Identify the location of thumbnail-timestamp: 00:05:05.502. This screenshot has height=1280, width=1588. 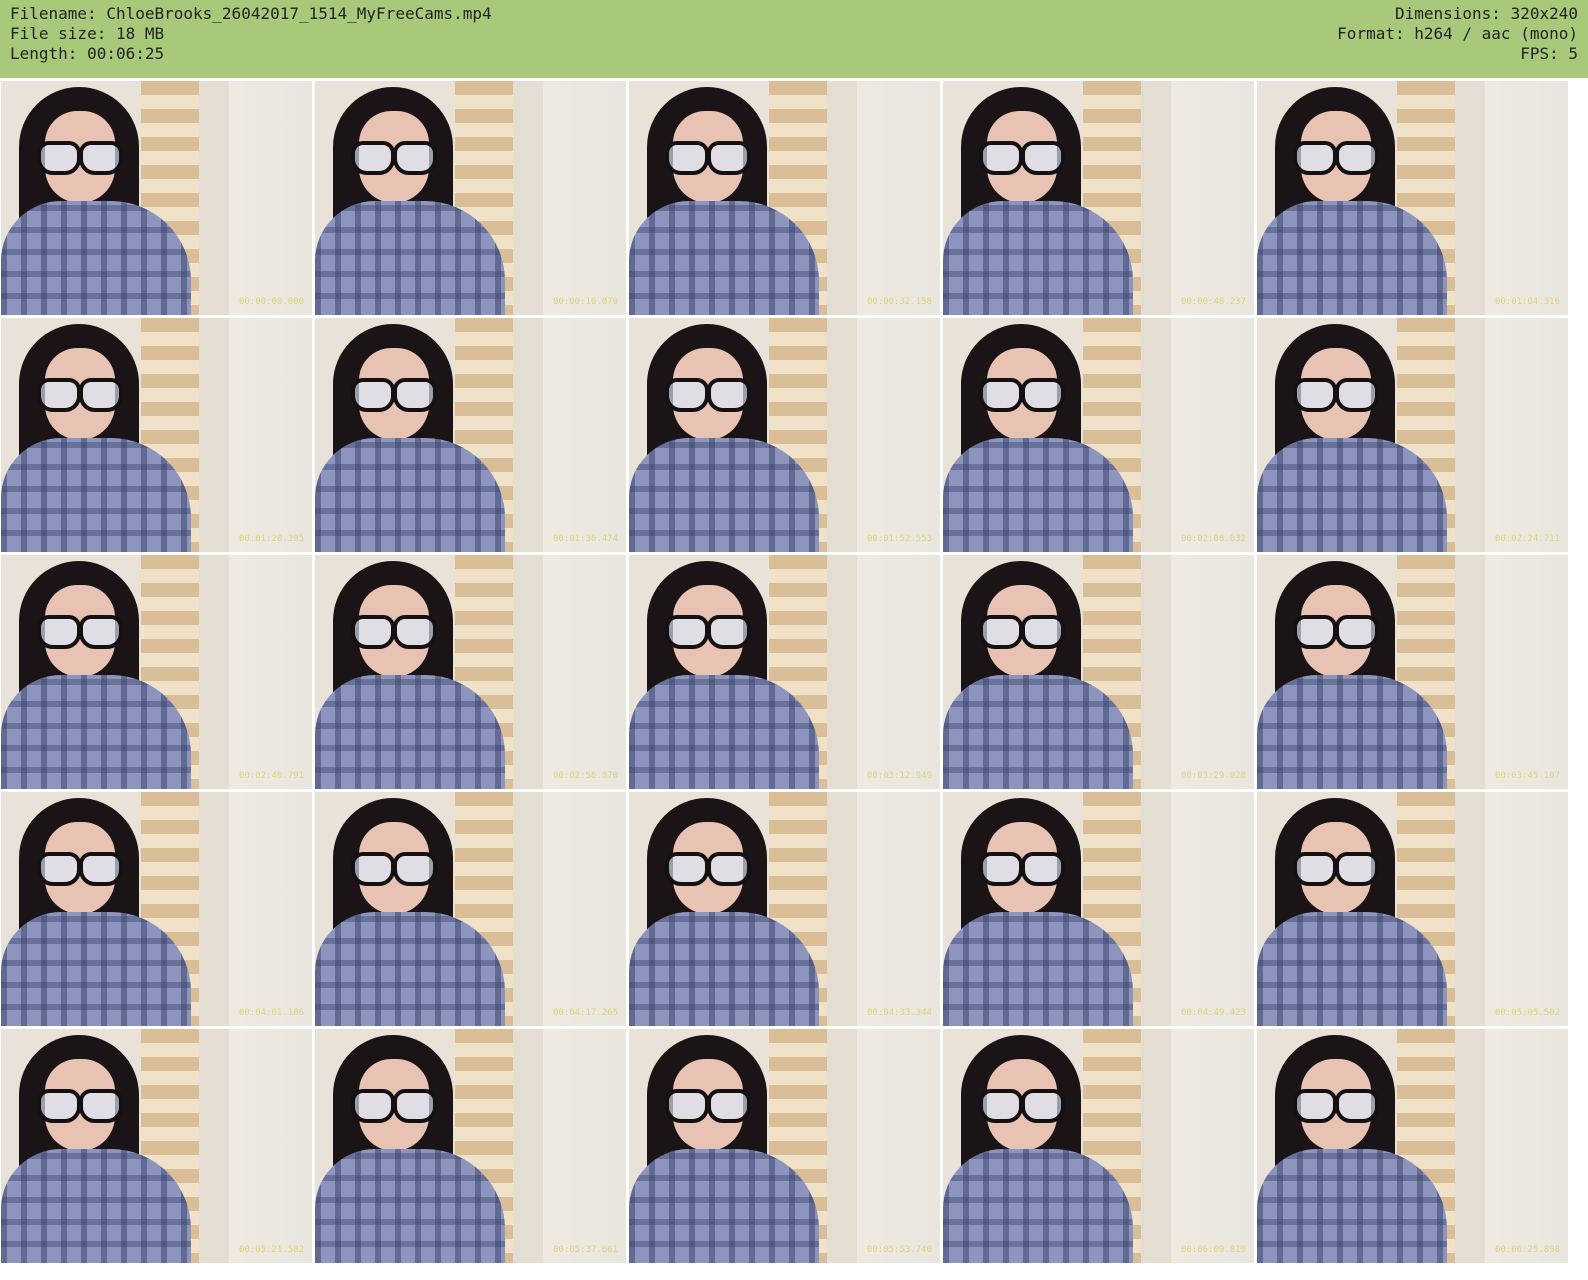
(1527, 1013).